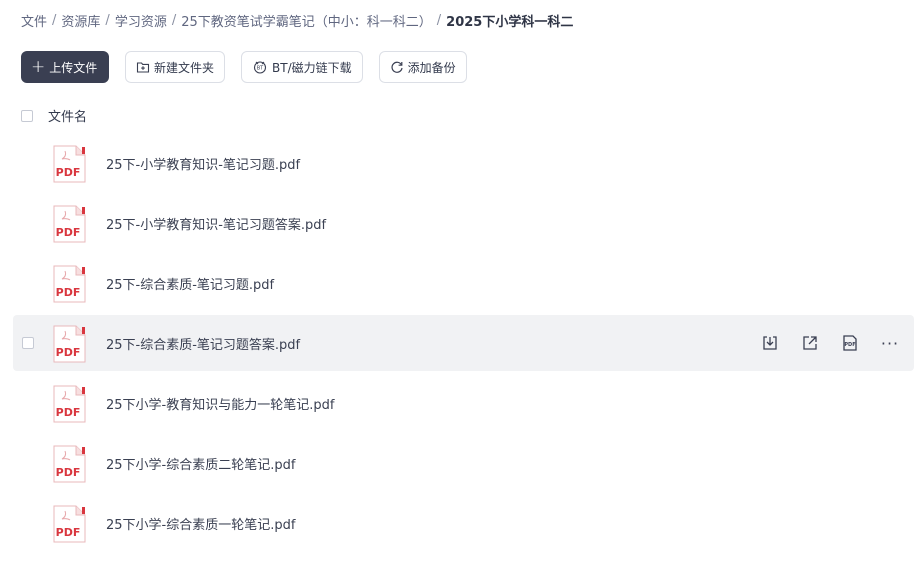 The width and height of the screenshot is (914, 563). What do you see at coordinates (463, 403) in the screenshot?
I see `file-row: PDF 25下小学-教育知识与能力一轮笔记.pdf` at bounding box center [463, 403].